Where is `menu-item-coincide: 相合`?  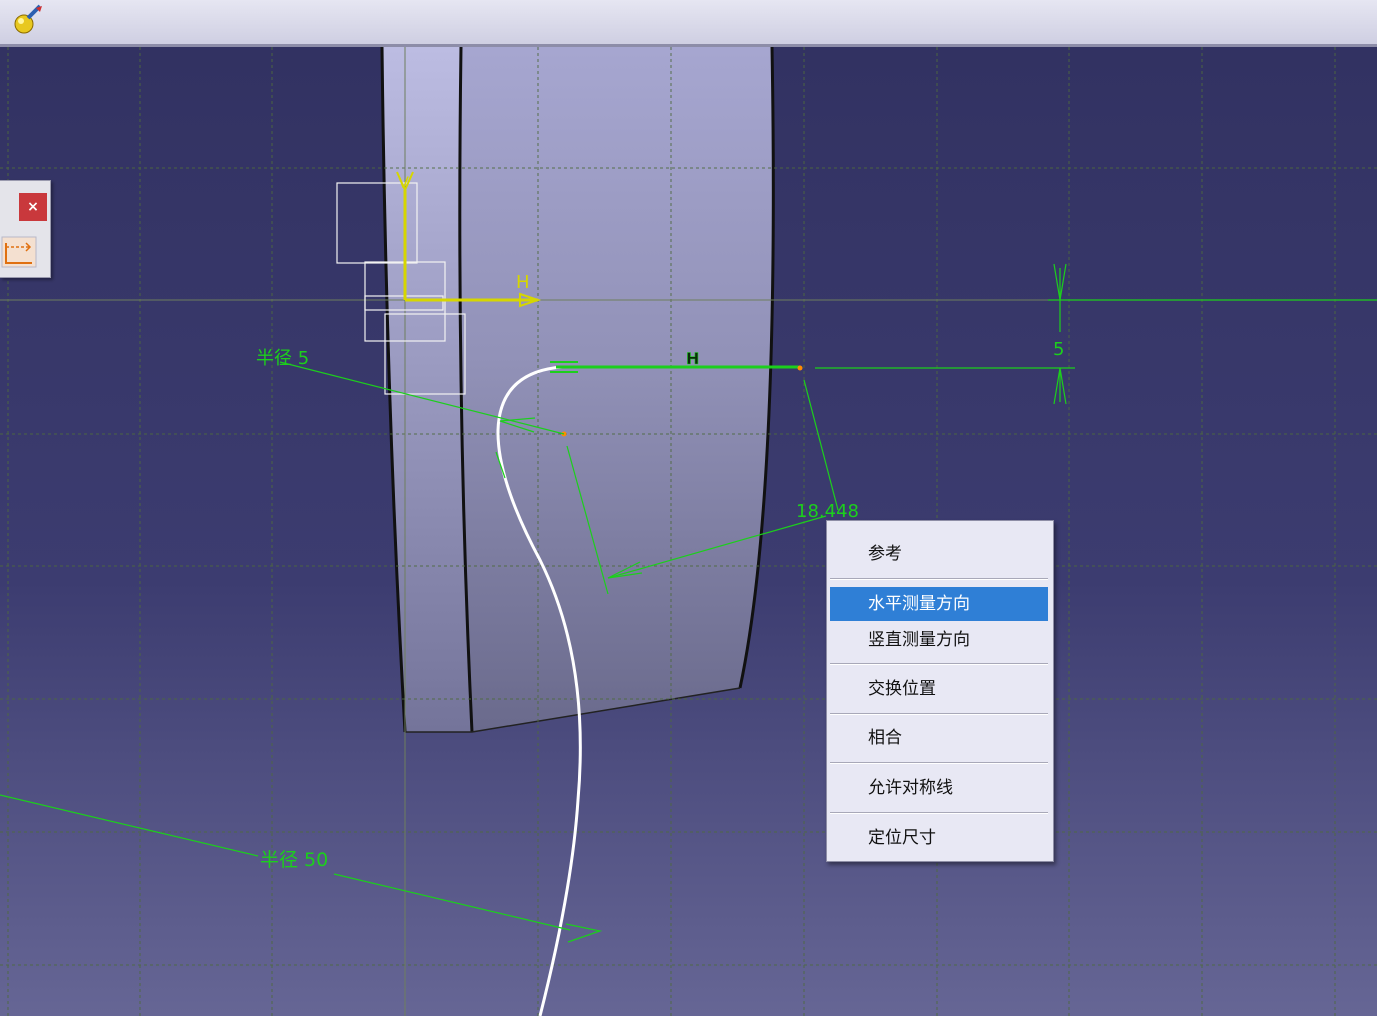 menu-item-coincide: 相合 is located at coordinates (939, 738).